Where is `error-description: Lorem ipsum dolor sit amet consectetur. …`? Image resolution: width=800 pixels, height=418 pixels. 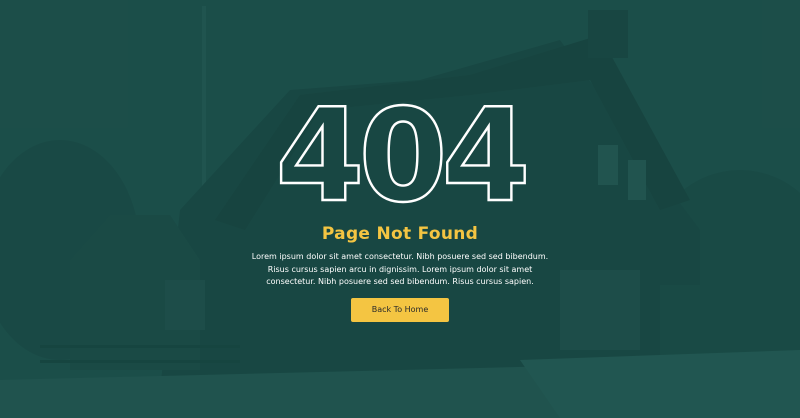 error-description: Lorem ipsum dolor sit amet consectetur. … is located at coordinates (400, 269).